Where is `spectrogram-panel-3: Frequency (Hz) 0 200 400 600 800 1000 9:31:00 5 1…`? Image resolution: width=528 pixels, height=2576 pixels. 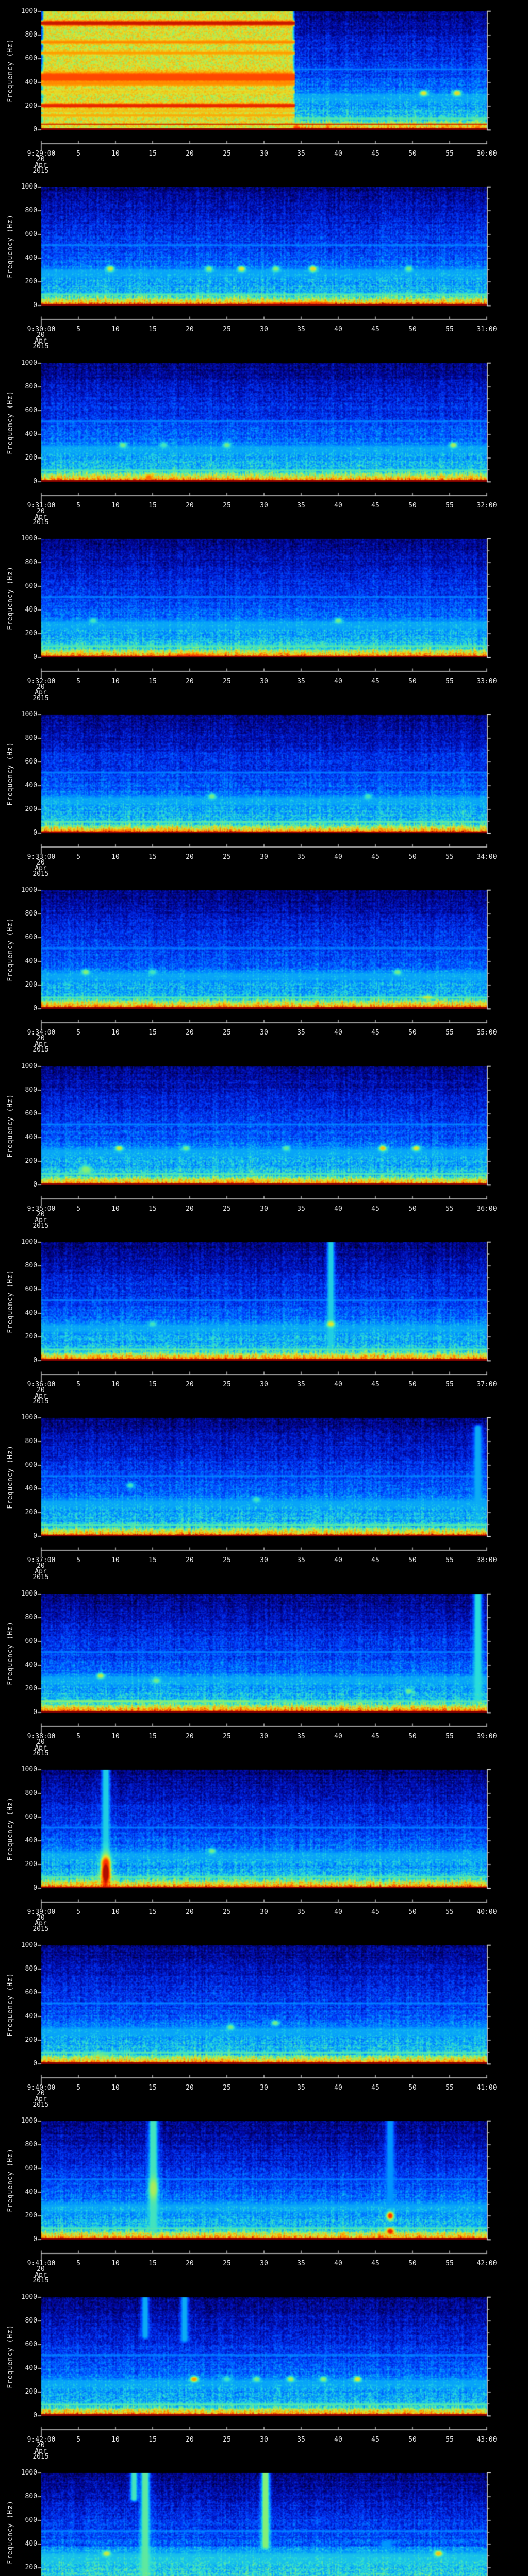
spectrogram-panel-3: Frequency (Hz) 0 200 400 600 800 1000 9:31:00 5 1… is located at coordinates (264, 440).